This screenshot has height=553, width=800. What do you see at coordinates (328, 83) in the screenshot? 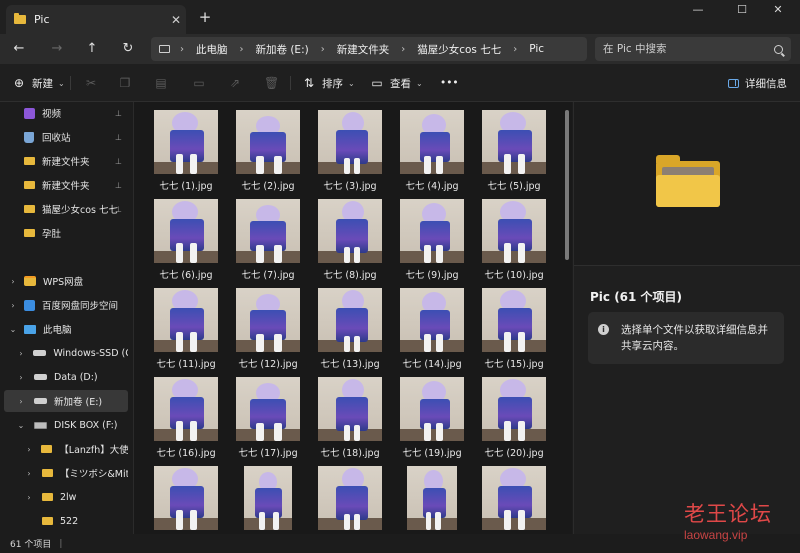
I see `sort-button: ⇅ 排序 ⌄` at bounding box center [328, 83].